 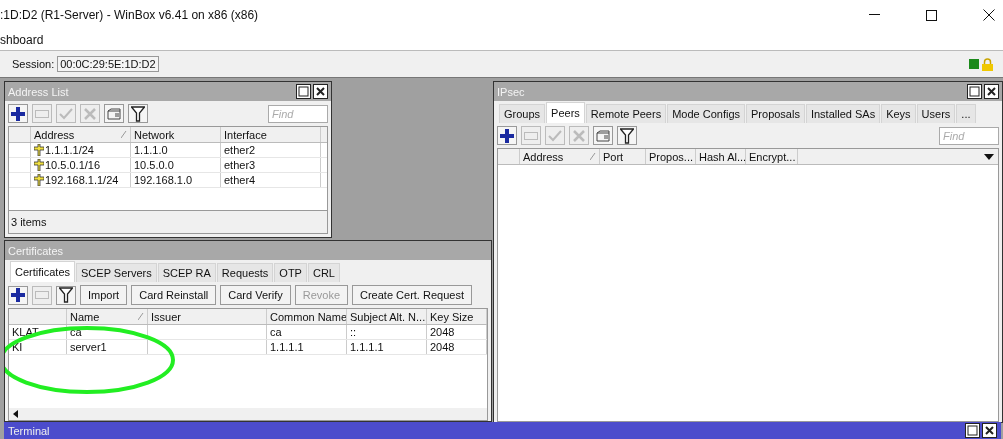 I want to click on table-cell: ether4, so click(x=271, y=180).